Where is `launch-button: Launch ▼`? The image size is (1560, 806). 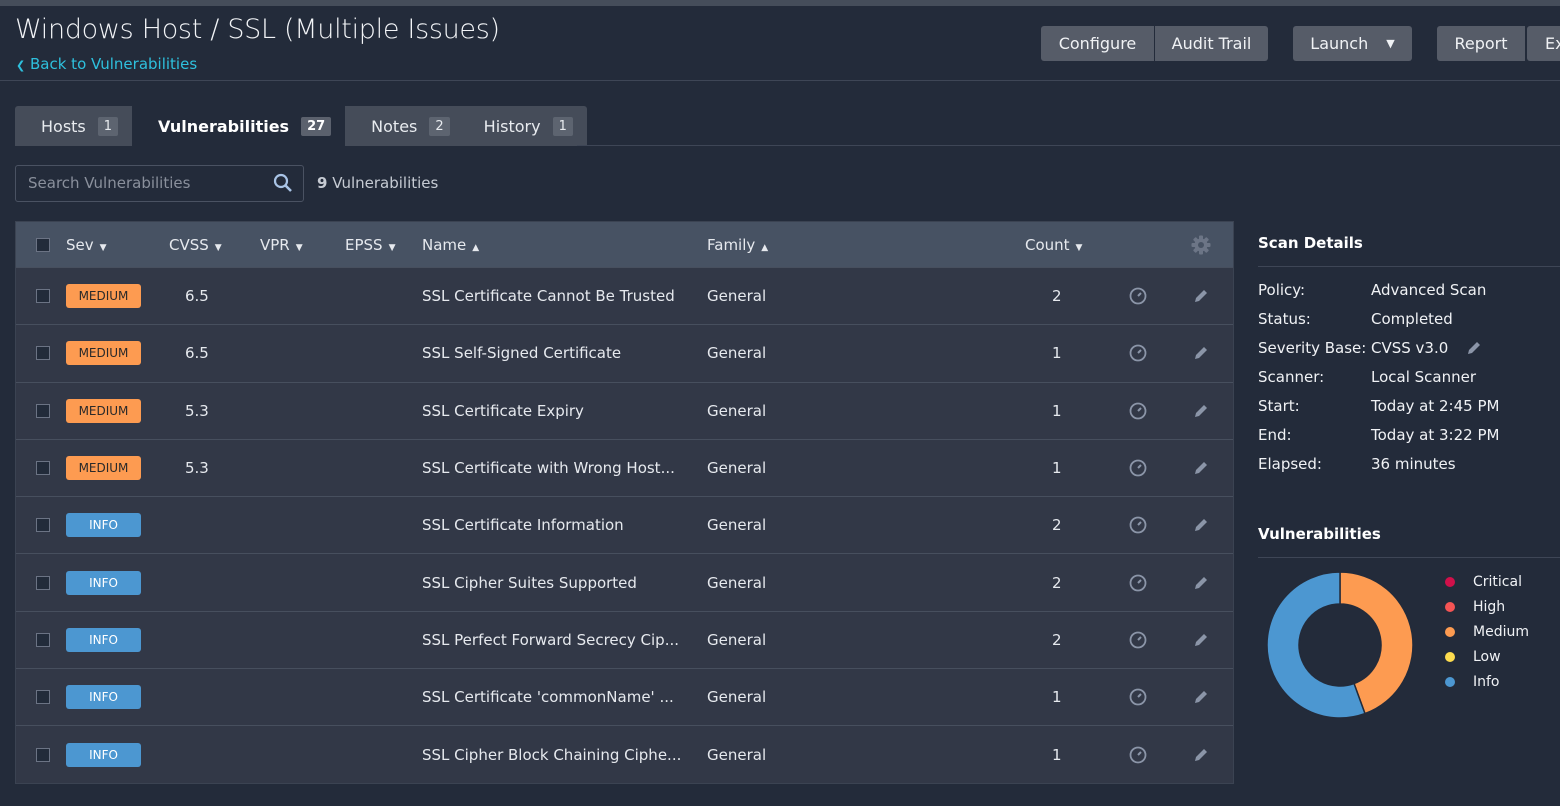
launch-button: Launch ▼ is located at coordinates (1352, 43).